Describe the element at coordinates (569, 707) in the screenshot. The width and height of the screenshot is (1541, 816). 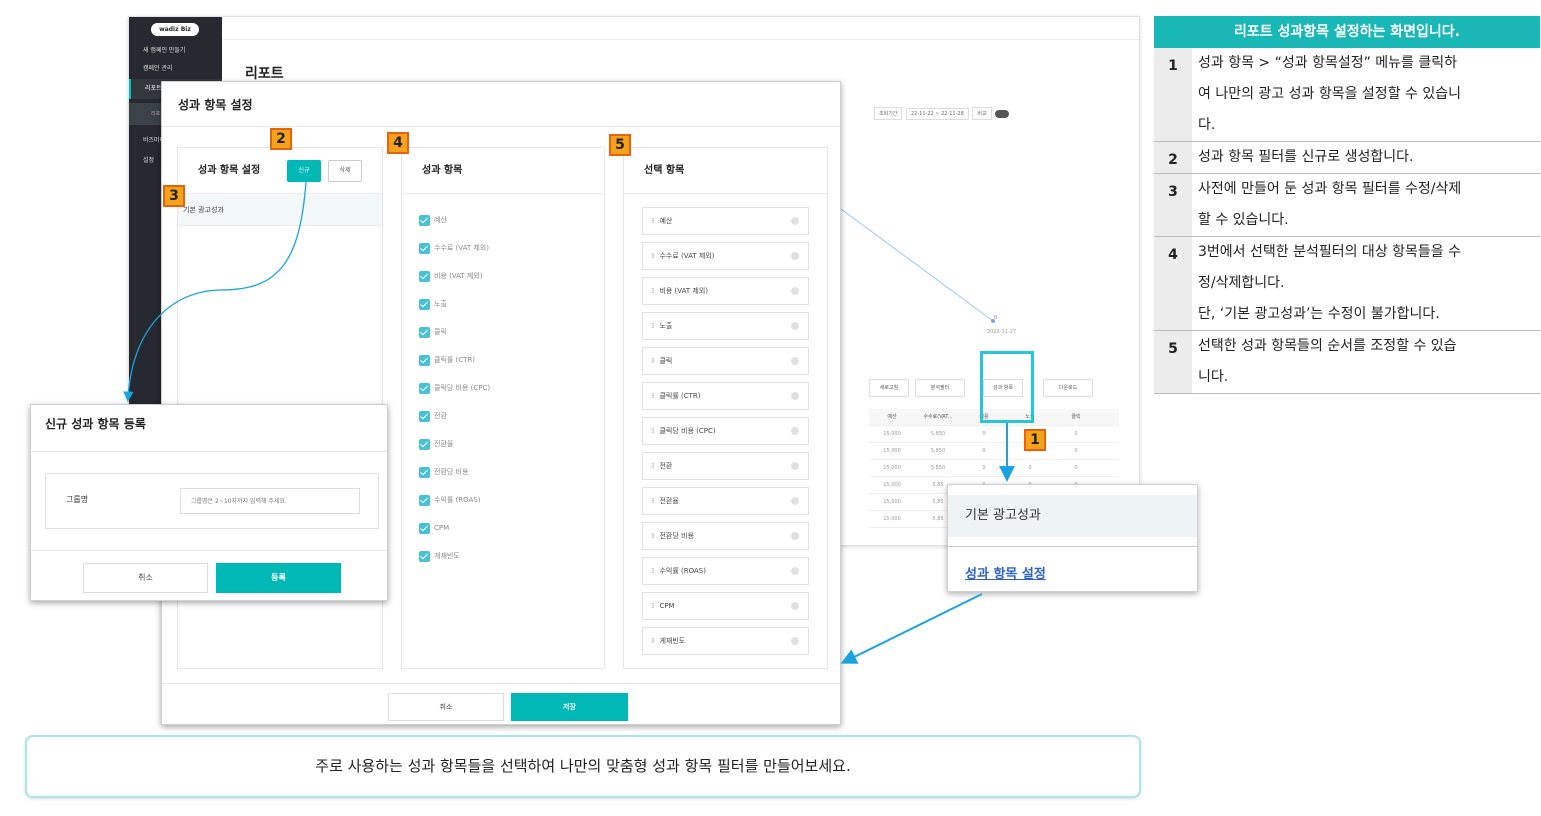
I see `modal-save-button: 저장` at that location.